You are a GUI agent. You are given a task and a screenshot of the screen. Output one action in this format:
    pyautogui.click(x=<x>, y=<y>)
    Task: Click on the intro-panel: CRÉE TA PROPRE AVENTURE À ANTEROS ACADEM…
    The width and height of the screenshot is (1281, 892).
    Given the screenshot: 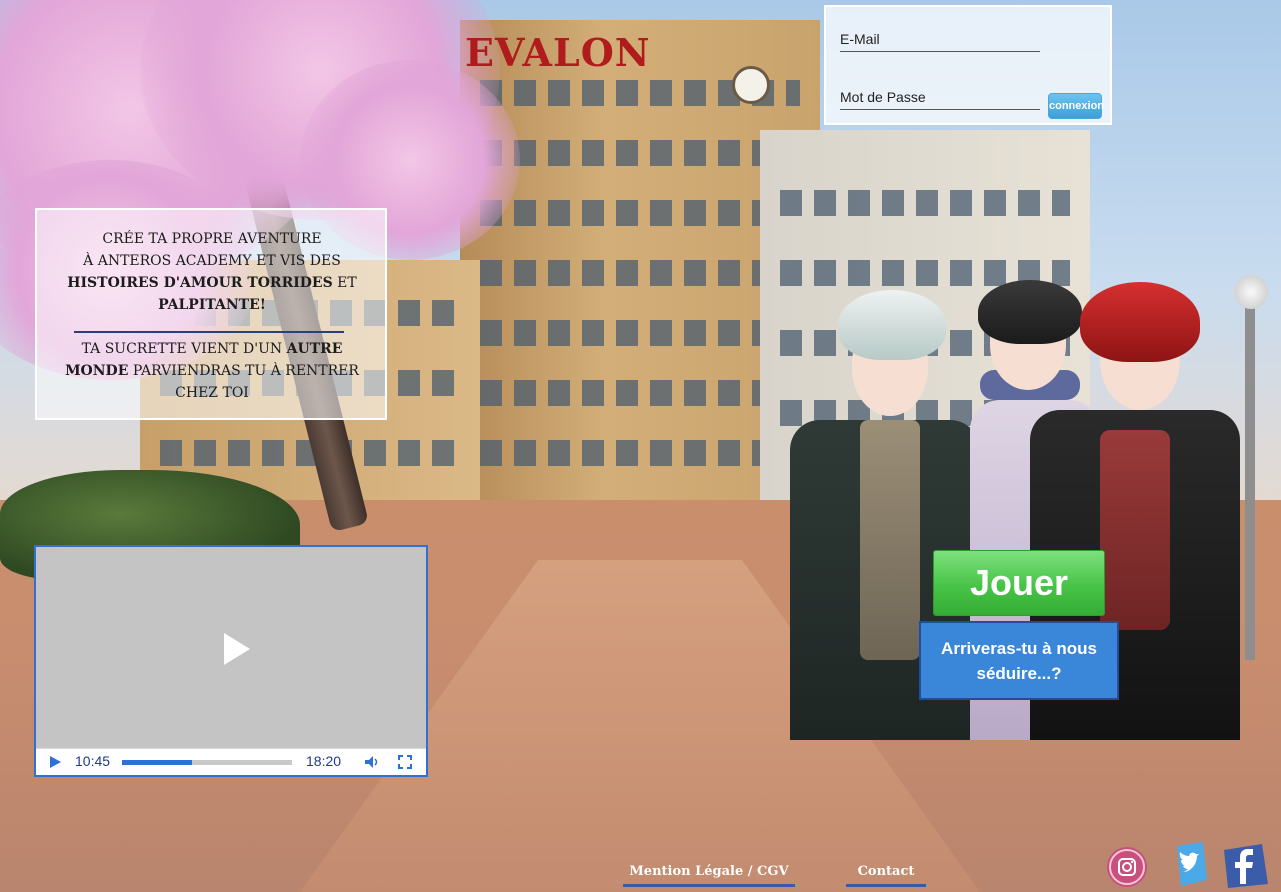 What is the action you would take?
    pyautogui.click(x=211, y=314)
    